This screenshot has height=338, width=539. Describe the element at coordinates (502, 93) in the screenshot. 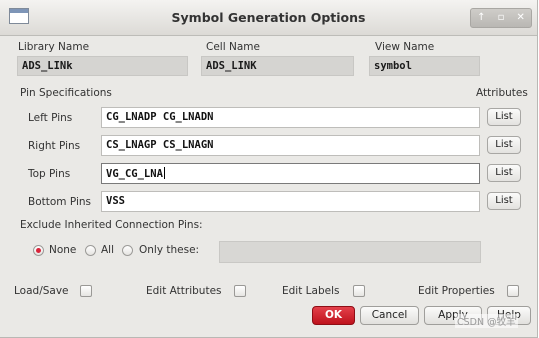

I see `attributes-label: Attributes` at that location.